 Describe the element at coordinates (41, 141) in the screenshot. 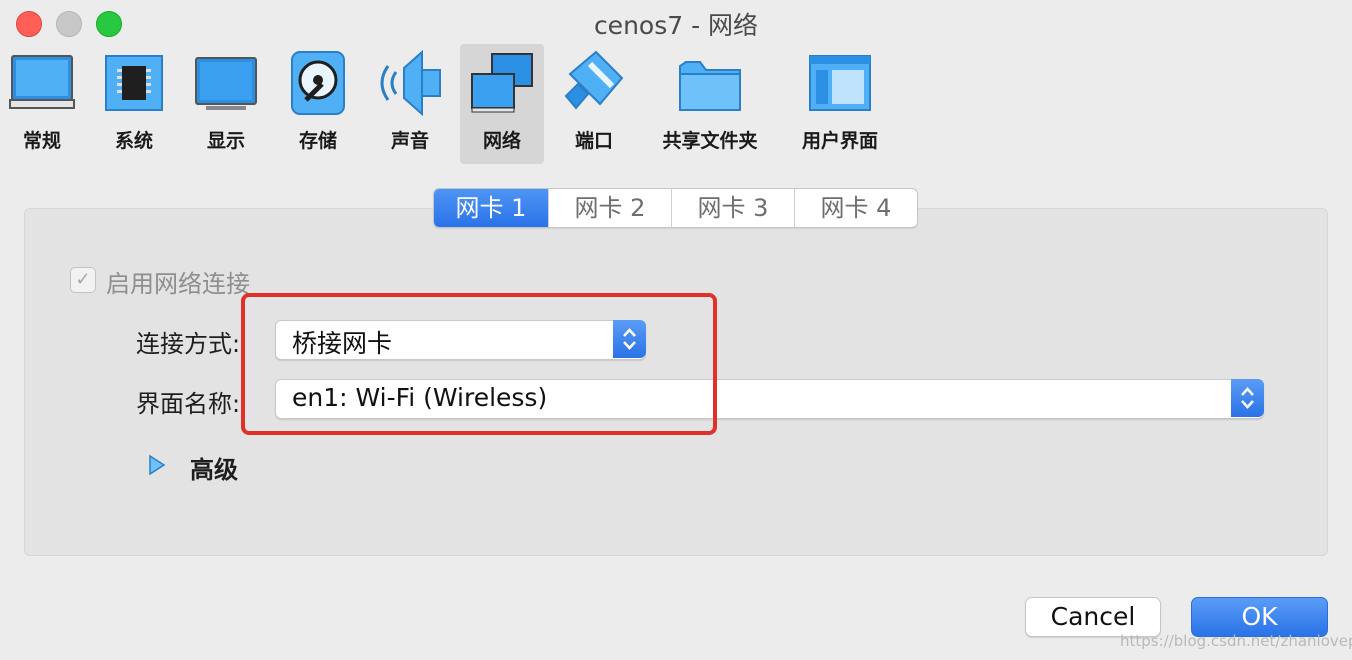

I see `toolbar-label: 常规` at that location.